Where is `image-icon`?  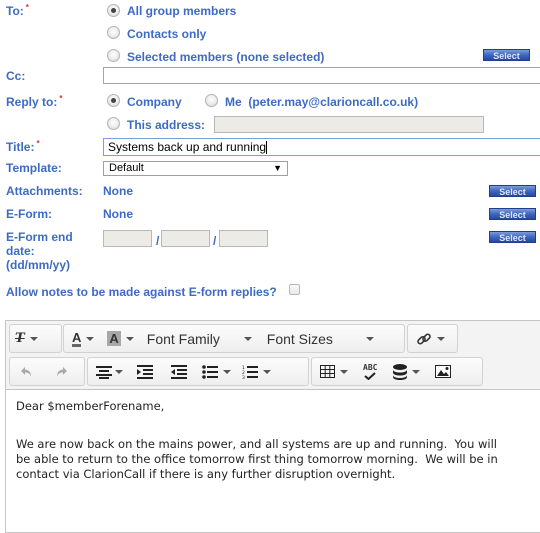
image-icon is located at coordinates (443, 371).